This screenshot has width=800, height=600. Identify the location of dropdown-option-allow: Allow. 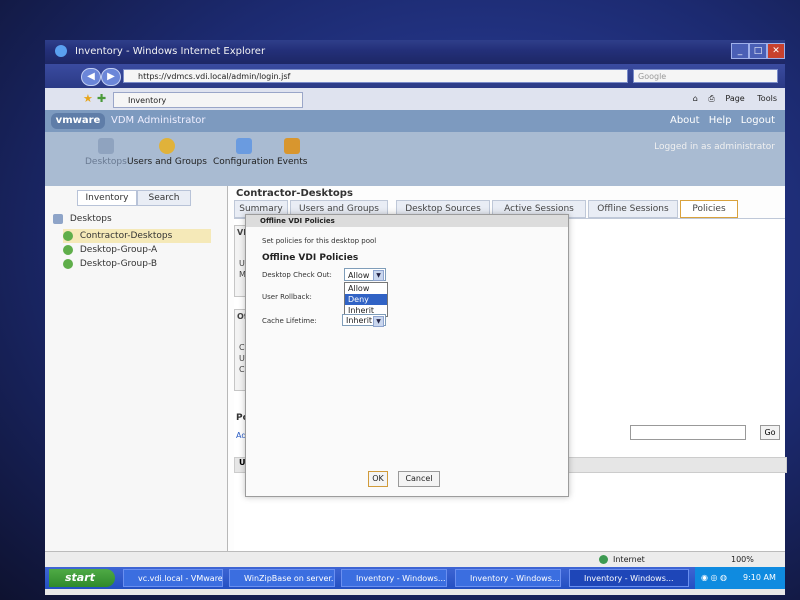
(366, 288).